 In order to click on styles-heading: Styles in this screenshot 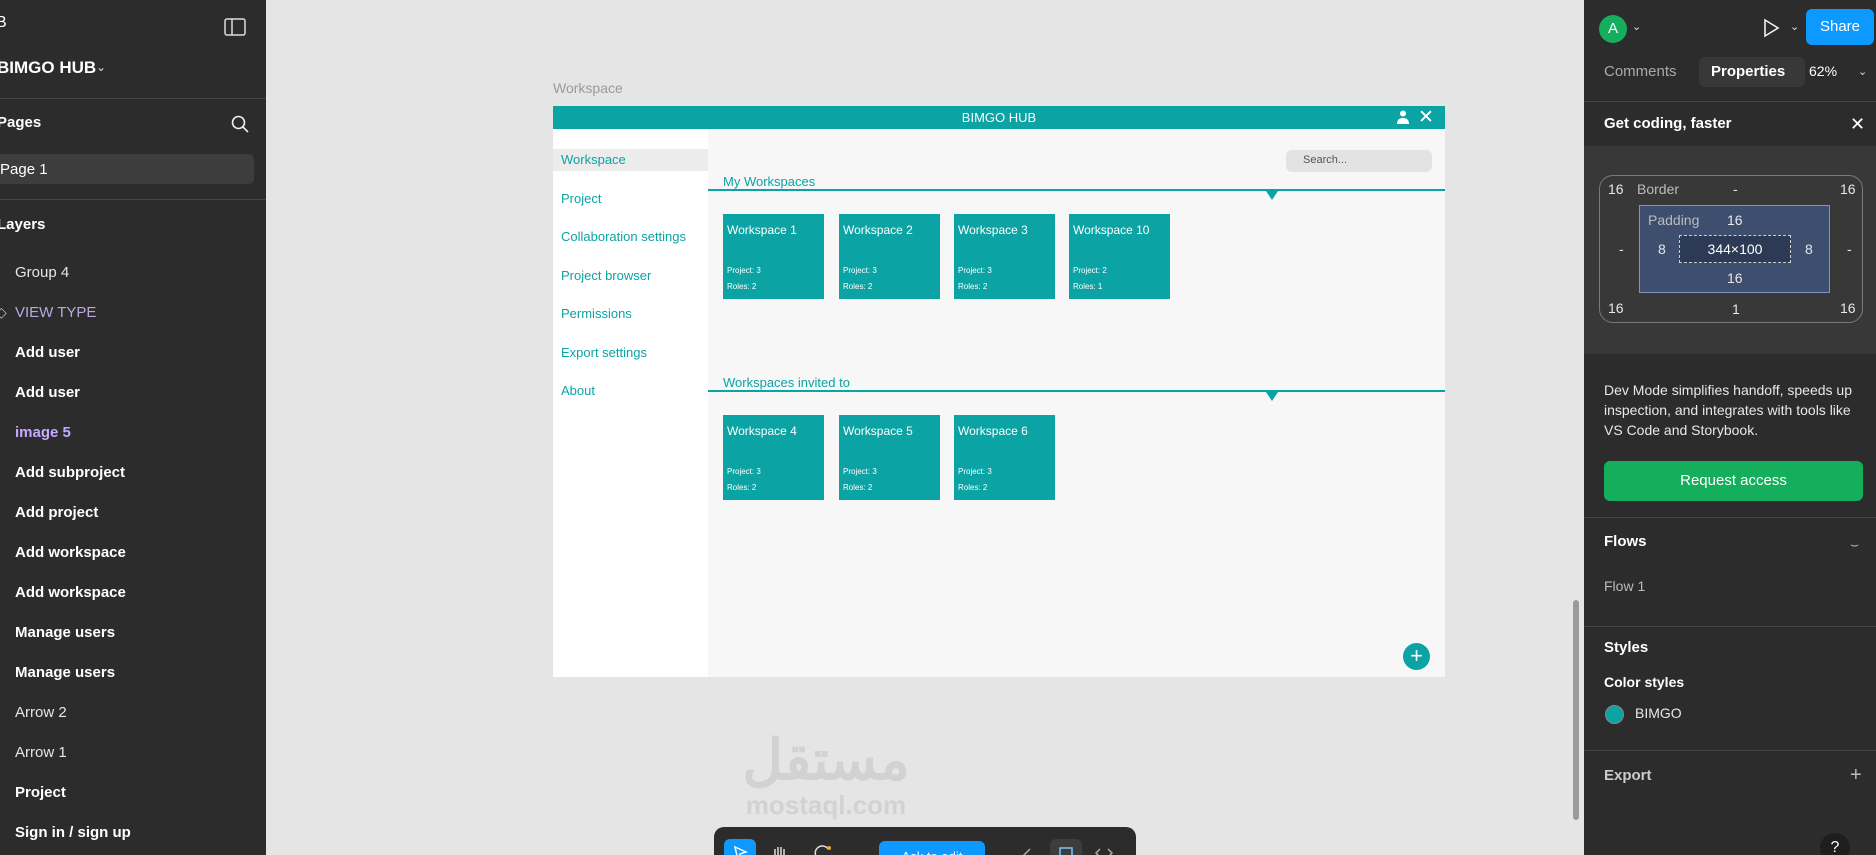, I will do `click(1626, 647)`.